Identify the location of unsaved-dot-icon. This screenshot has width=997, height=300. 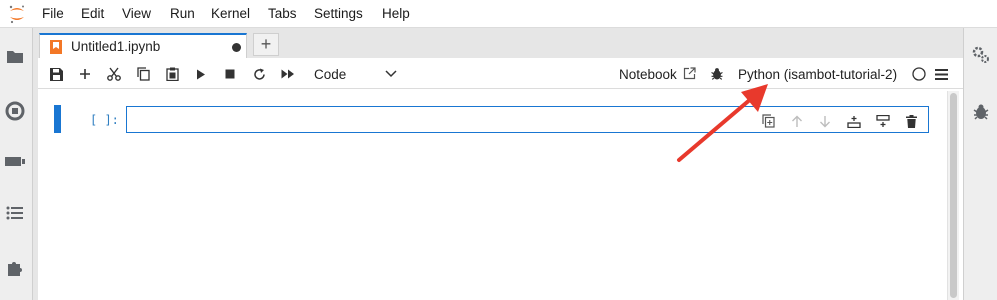
(236, 47).